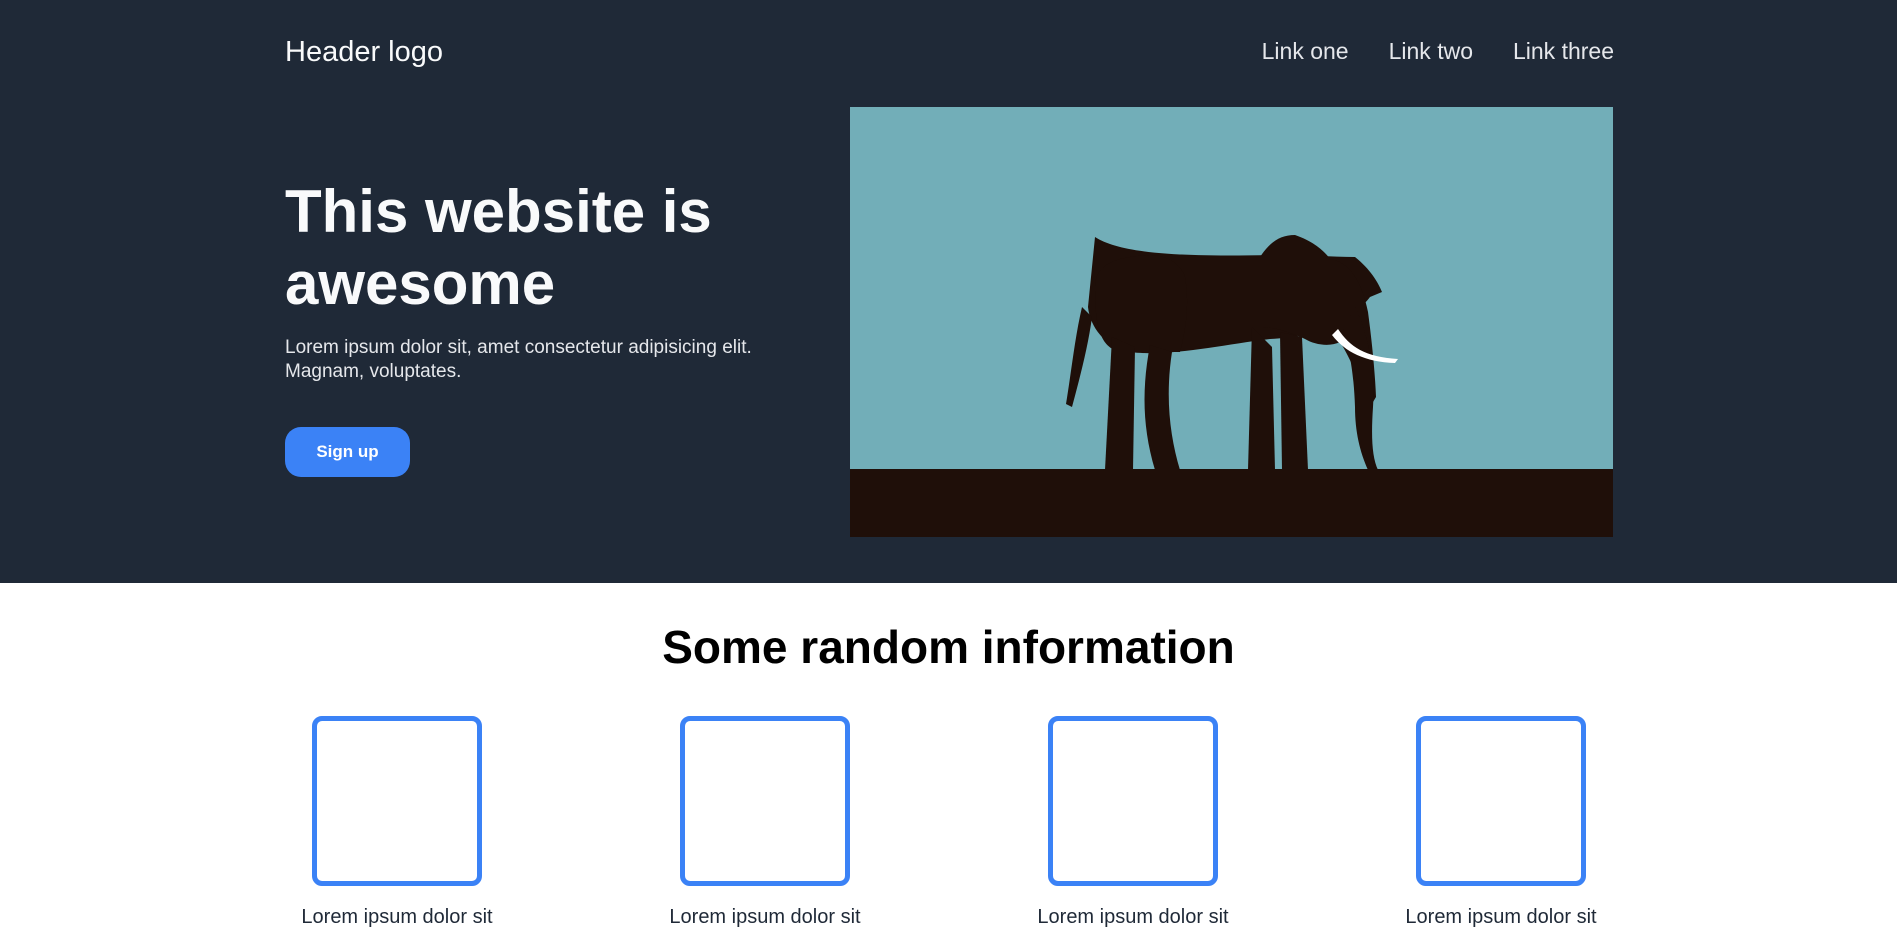  Describe the element at coordinates (1231, 503) in the screenshot. I see `ground` at that location.